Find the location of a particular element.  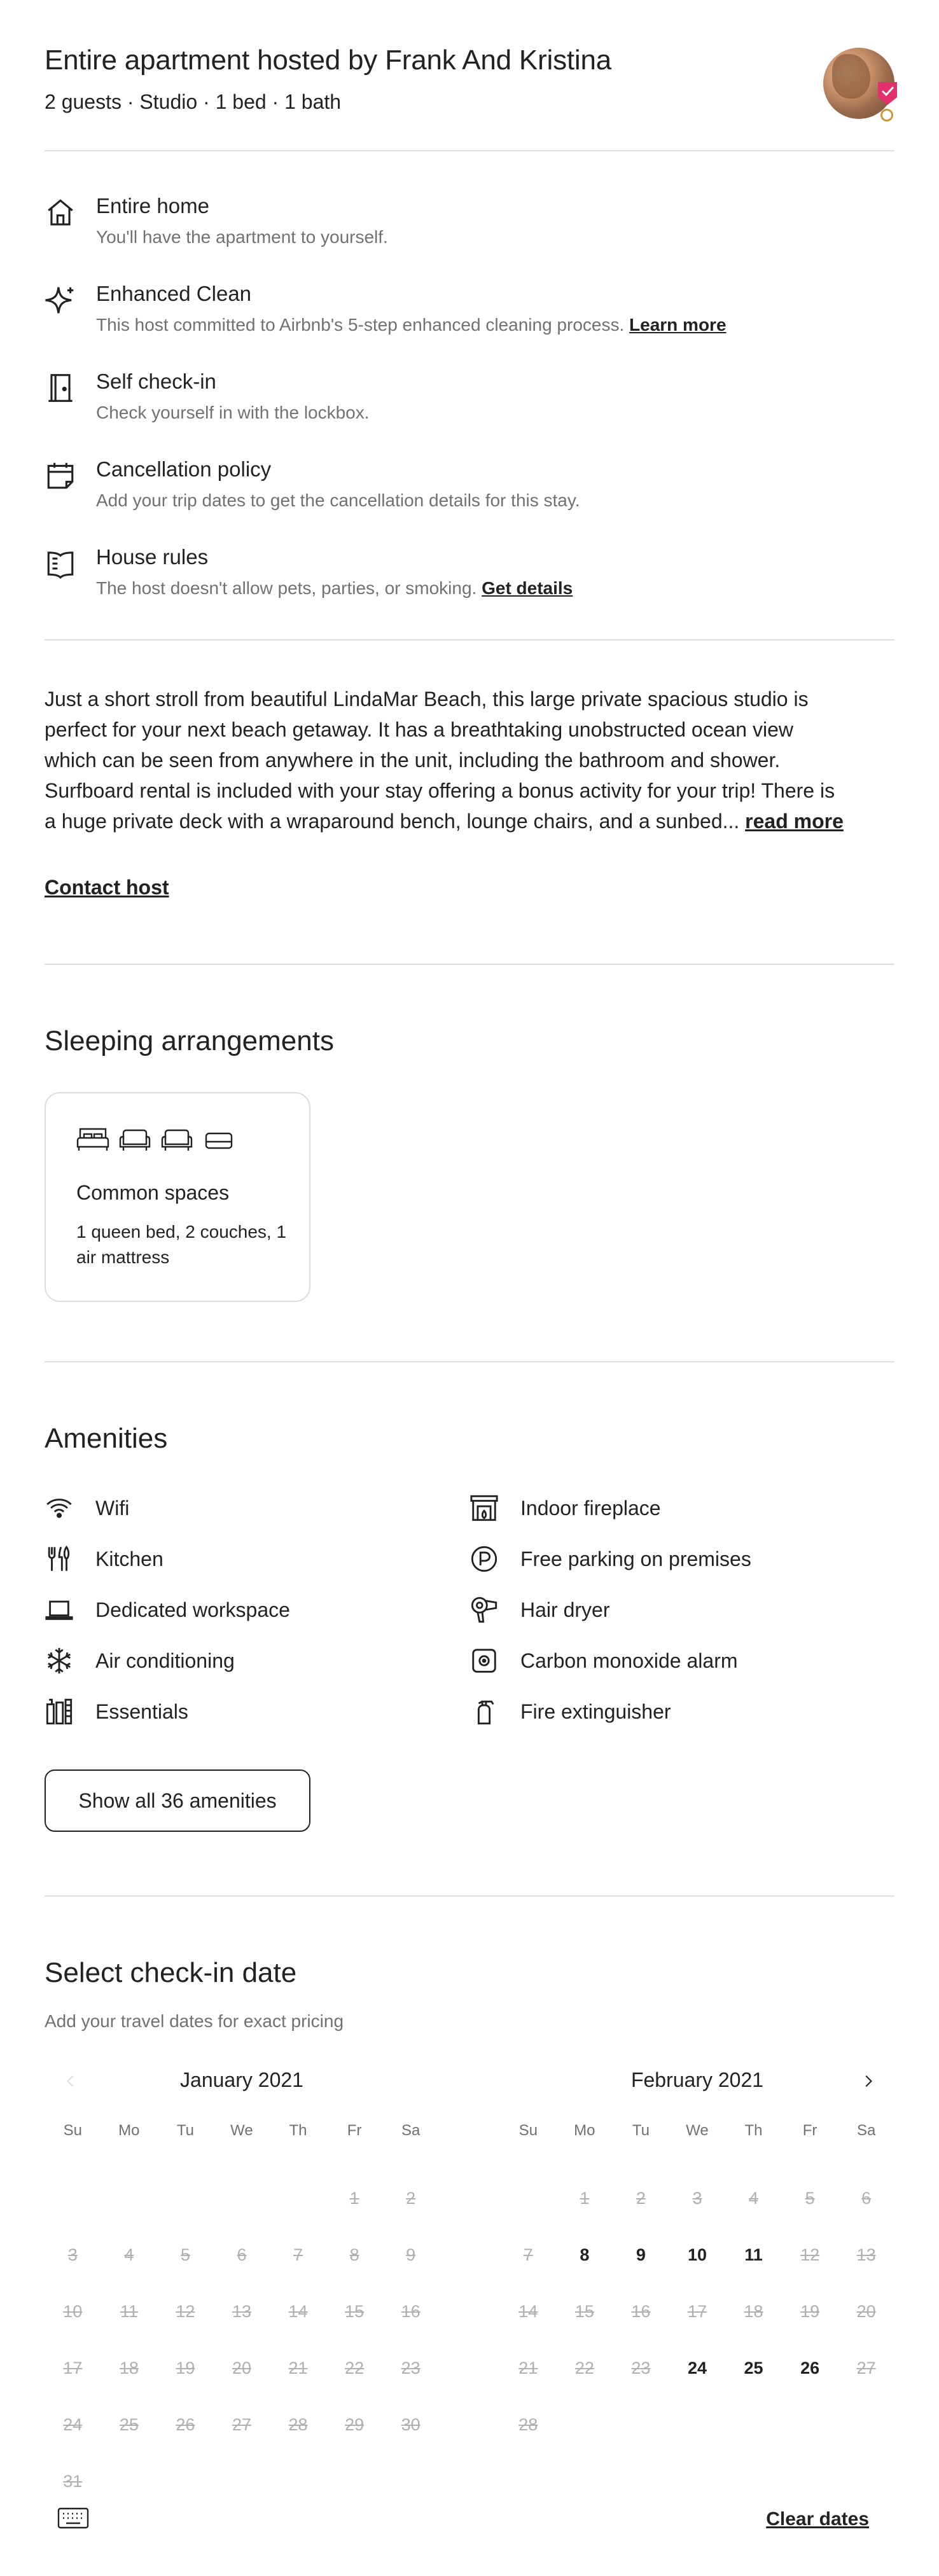

calendar-icon is located at coordinates (61, 475).